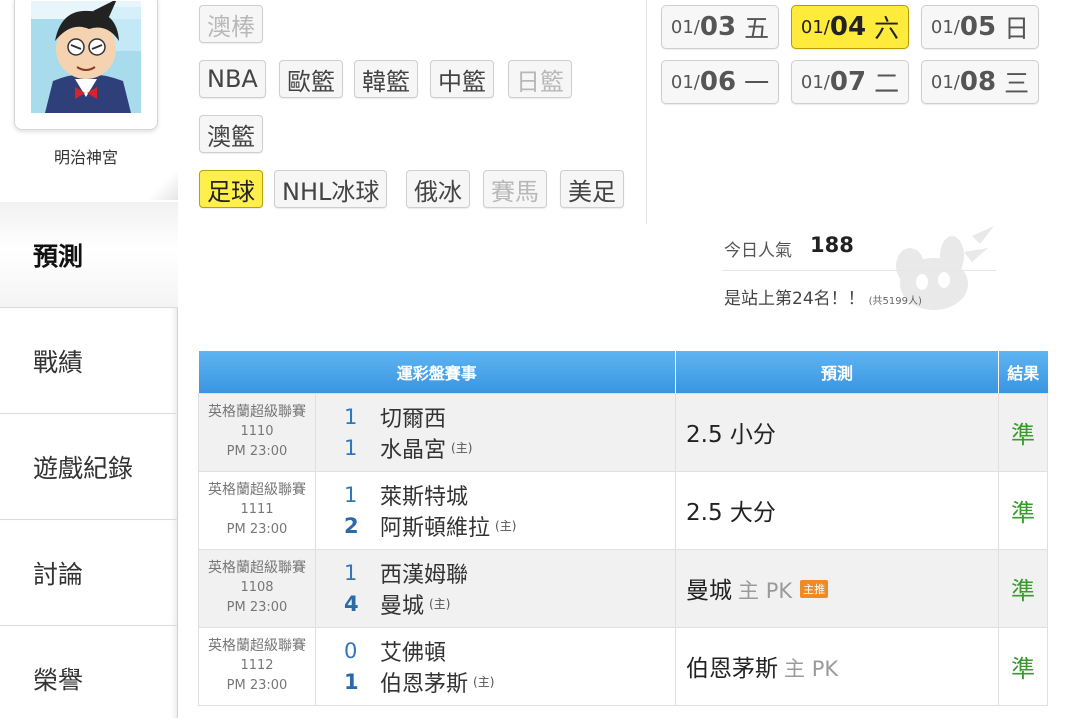  Describe the element at coordinates (351, 603) in the screenshot. I see `home-score: 4` at that location.